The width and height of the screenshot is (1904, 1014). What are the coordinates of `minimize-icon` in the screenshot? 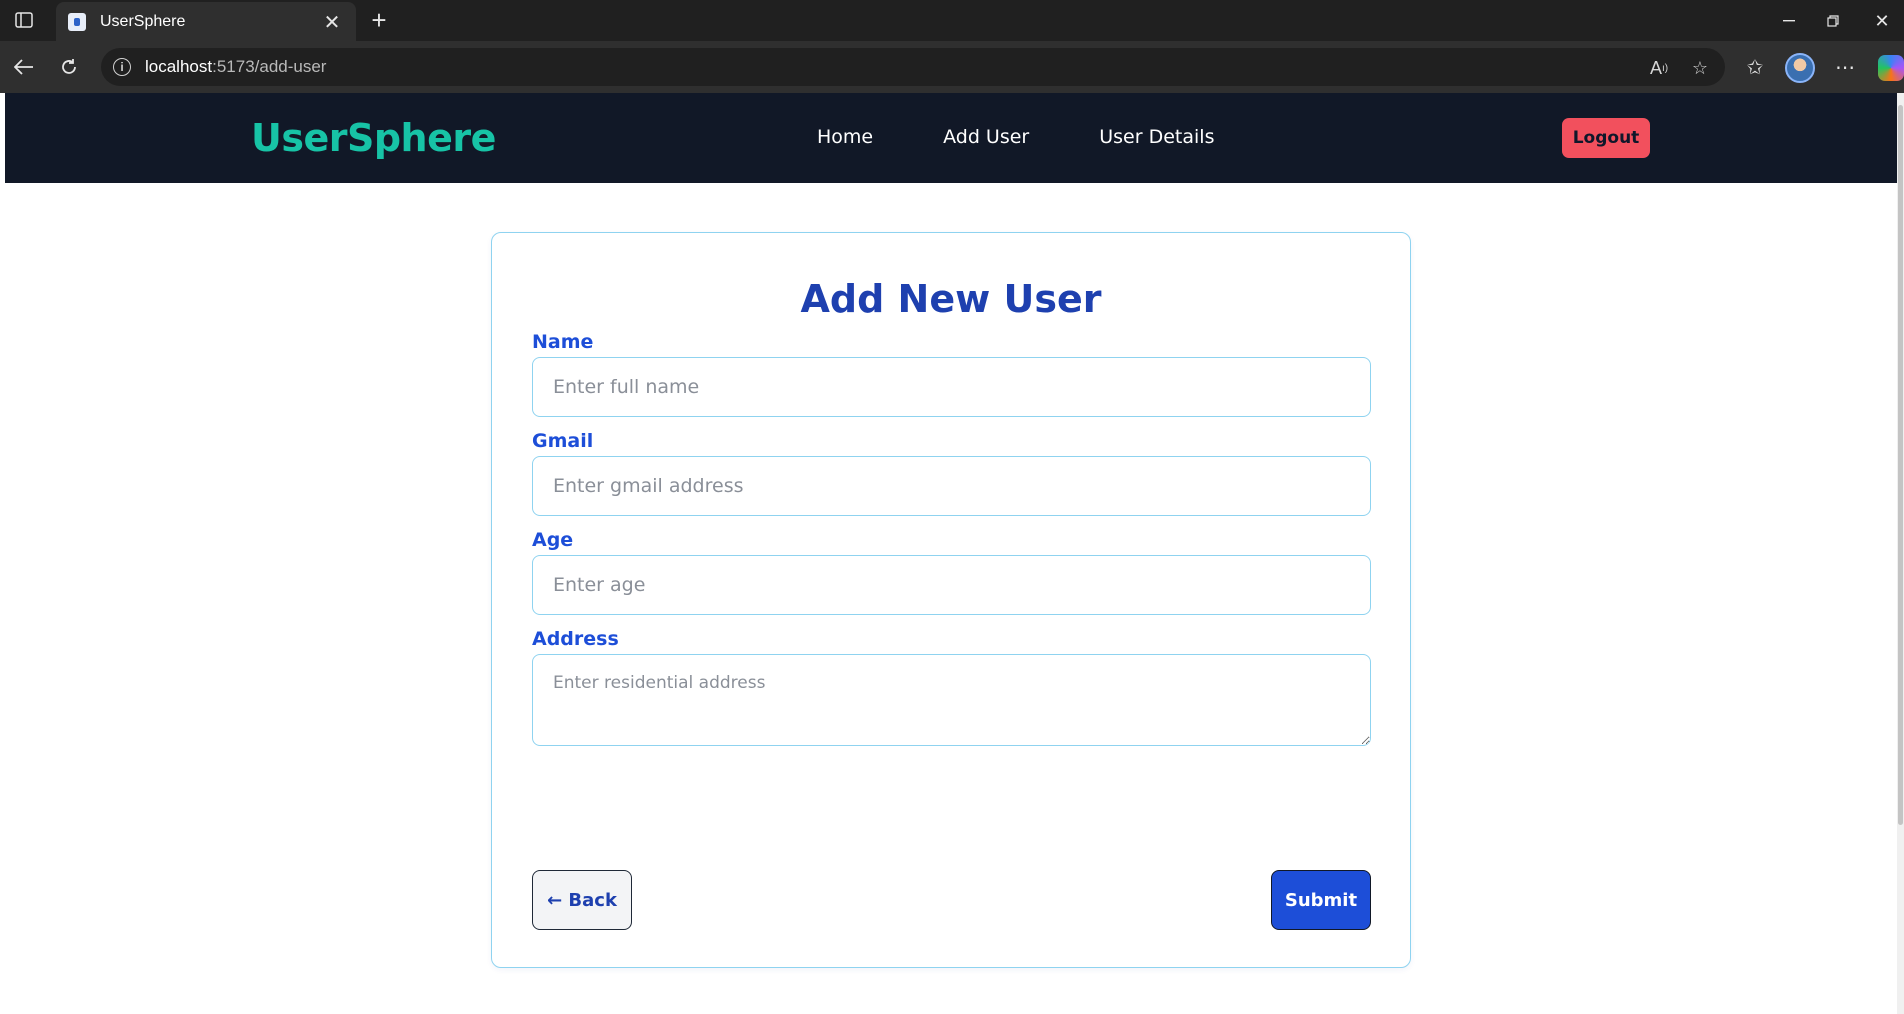 It's located at (1789, 21).